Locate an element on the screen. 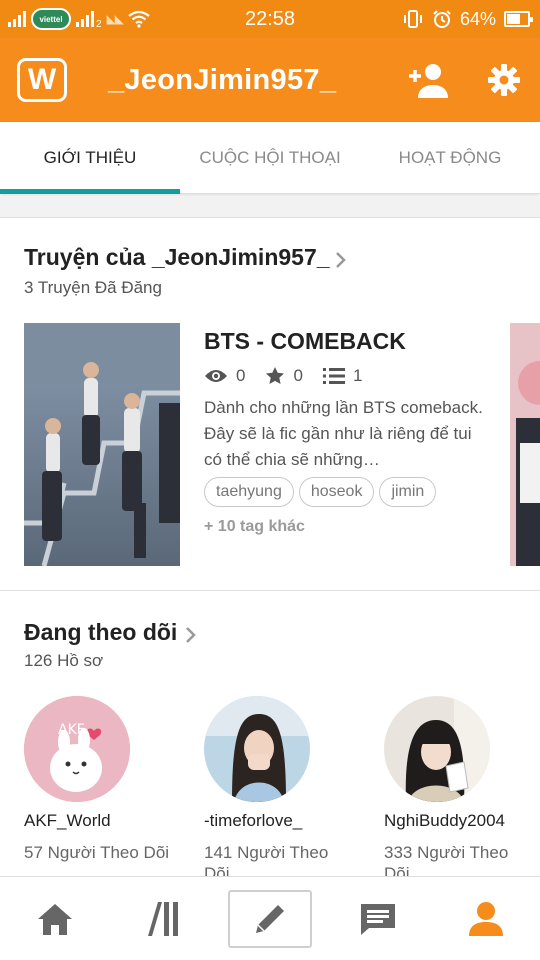  active-tab-indicator is located at coordinates (90, 191).